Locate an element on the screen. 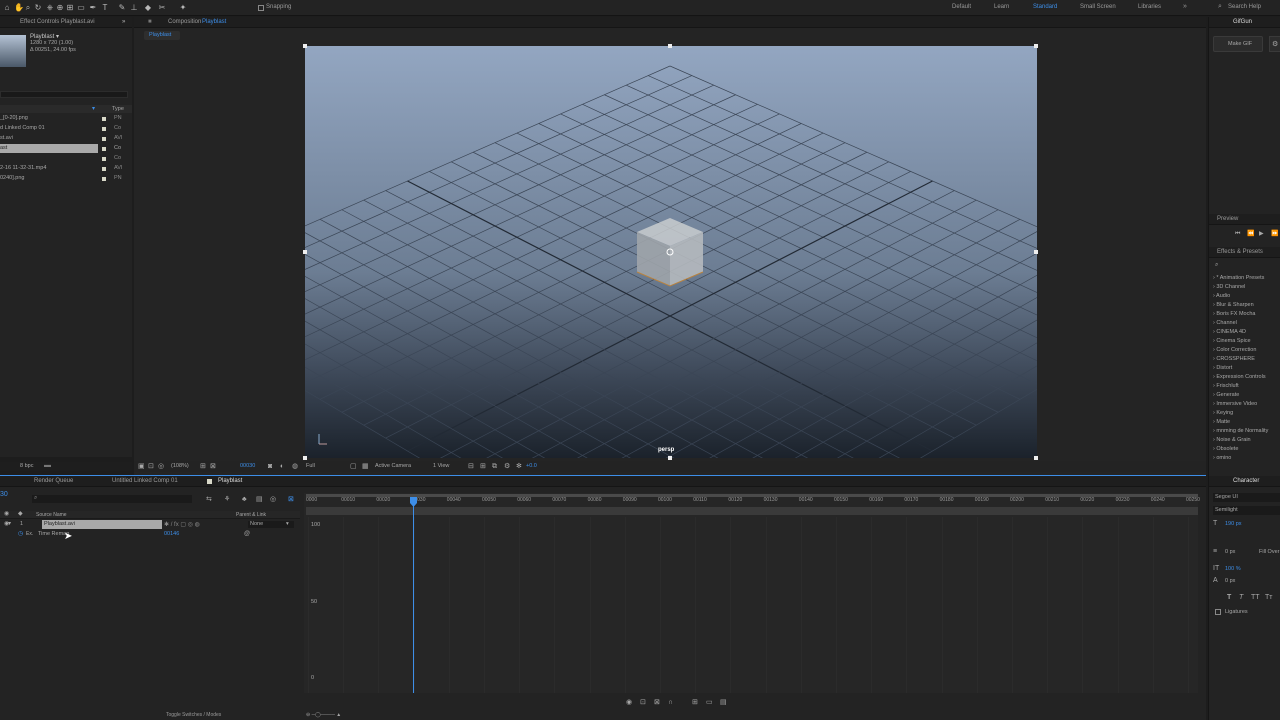 The height and width of the screenshot is (720, 1280). faux-bold-icon: T is located at coordinates (1229, 597).